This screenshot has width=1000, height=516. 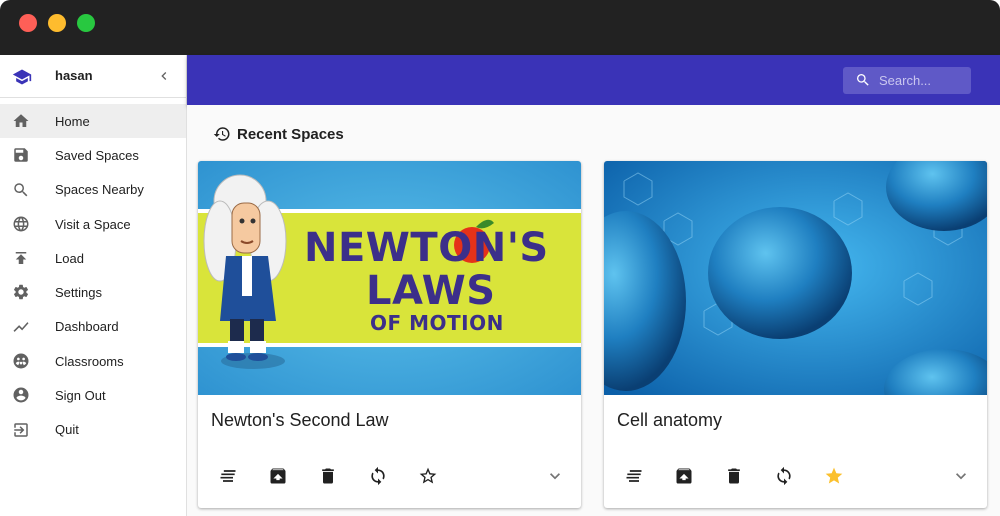 What do you see at coordinates (87, 327) in the screenshot?
I see `sidebar-item-label: Dashboard` at bounding box center [87, 327].